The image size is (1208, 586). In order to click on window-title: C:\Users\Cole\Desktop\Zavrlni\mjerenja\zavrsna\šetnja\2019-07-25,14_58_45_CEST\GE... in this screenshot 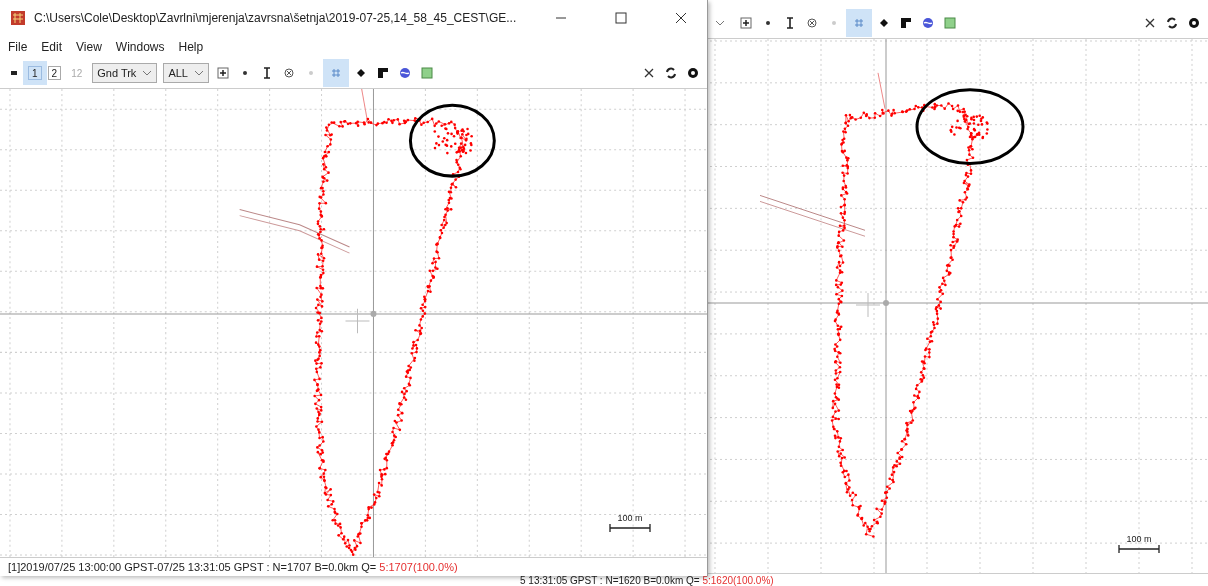, I will do `click(276, 18)`.